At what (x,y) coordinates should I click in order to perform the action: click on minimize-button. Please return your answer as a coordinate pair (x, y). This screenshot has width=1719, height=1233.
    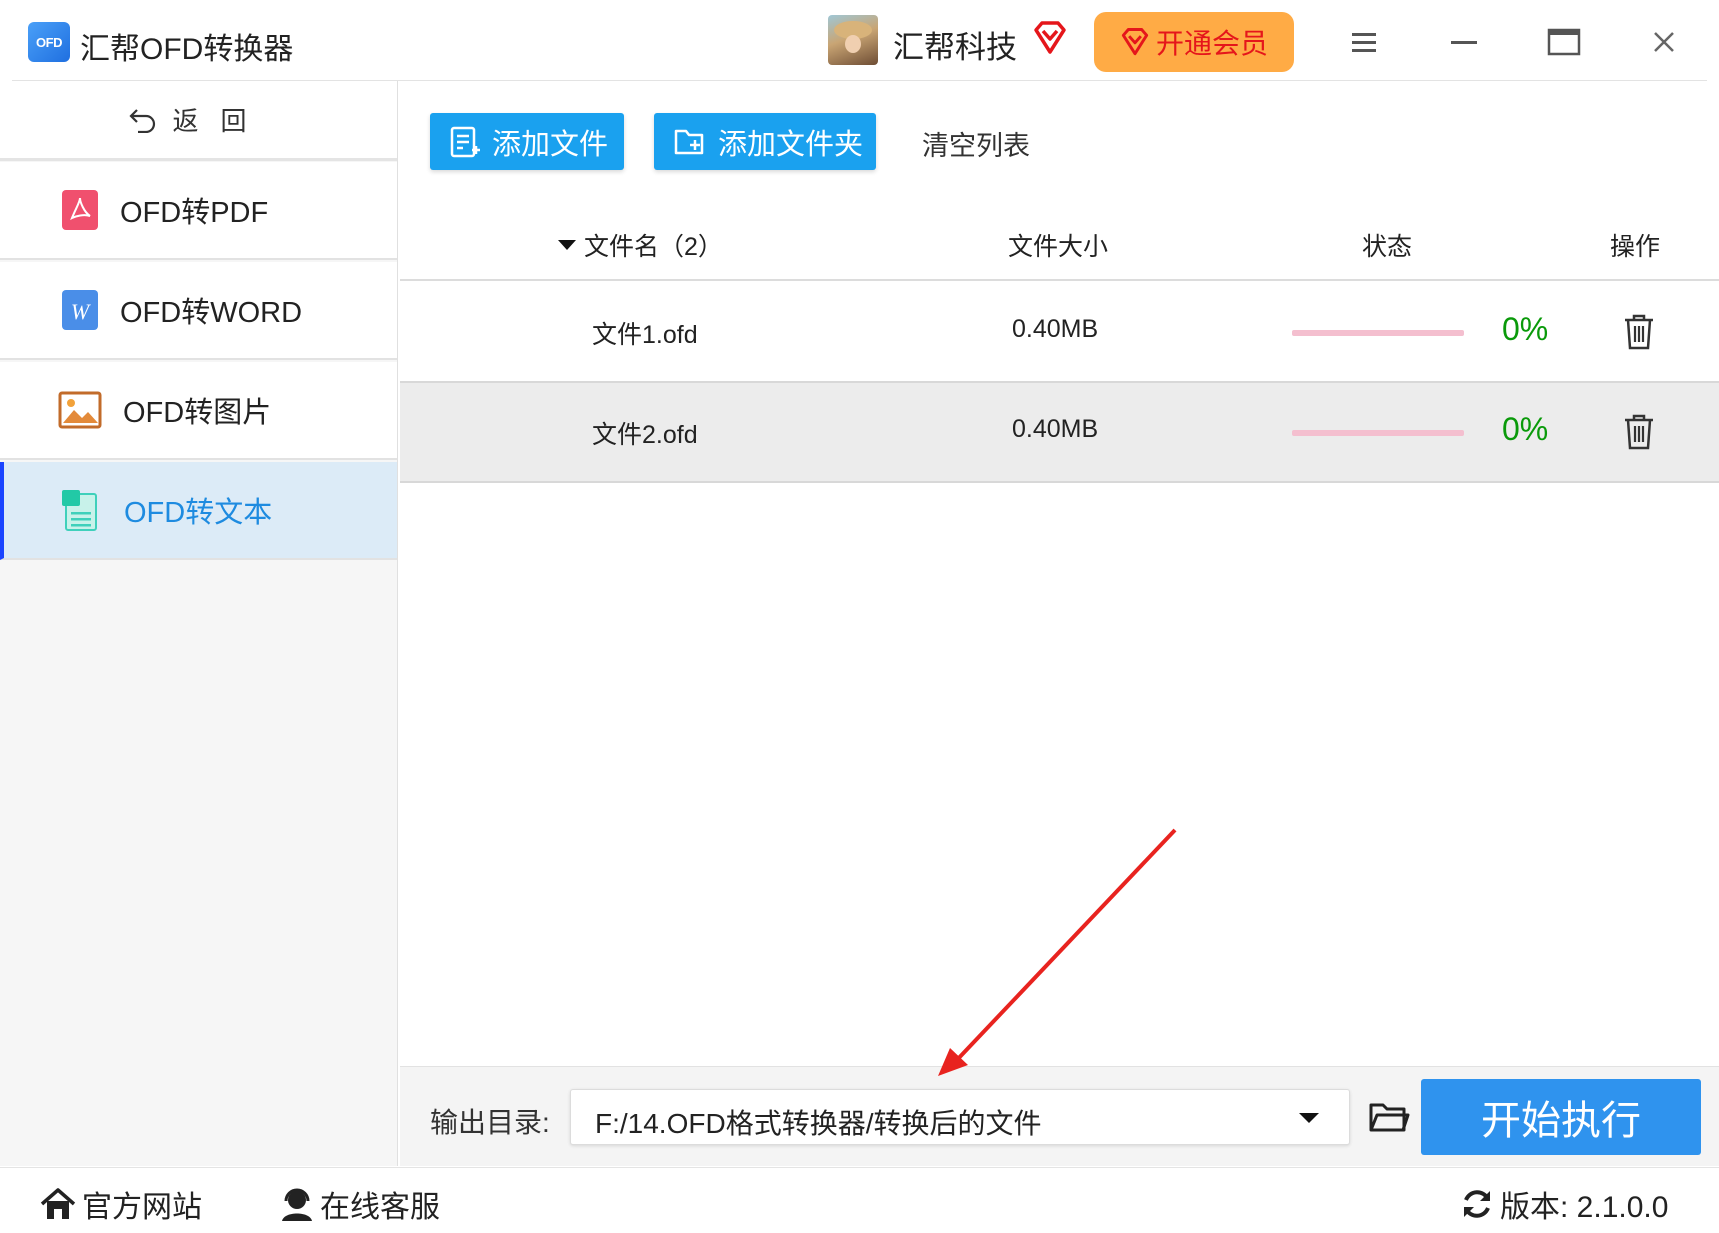
    Looking at the image, I should click on (1464, 42).